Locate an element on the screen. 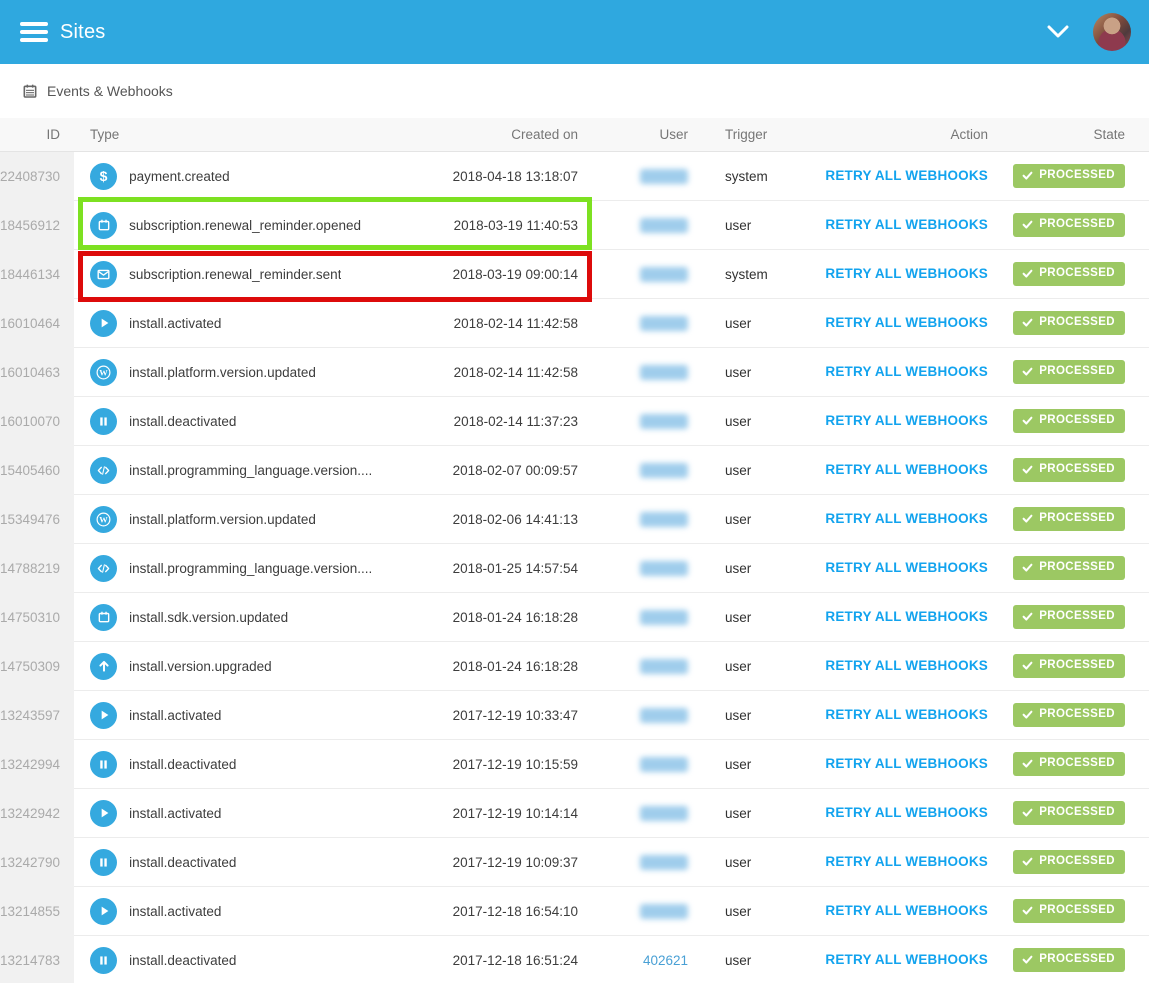  event-id: 15405460 is located at coordinates (30, 470).